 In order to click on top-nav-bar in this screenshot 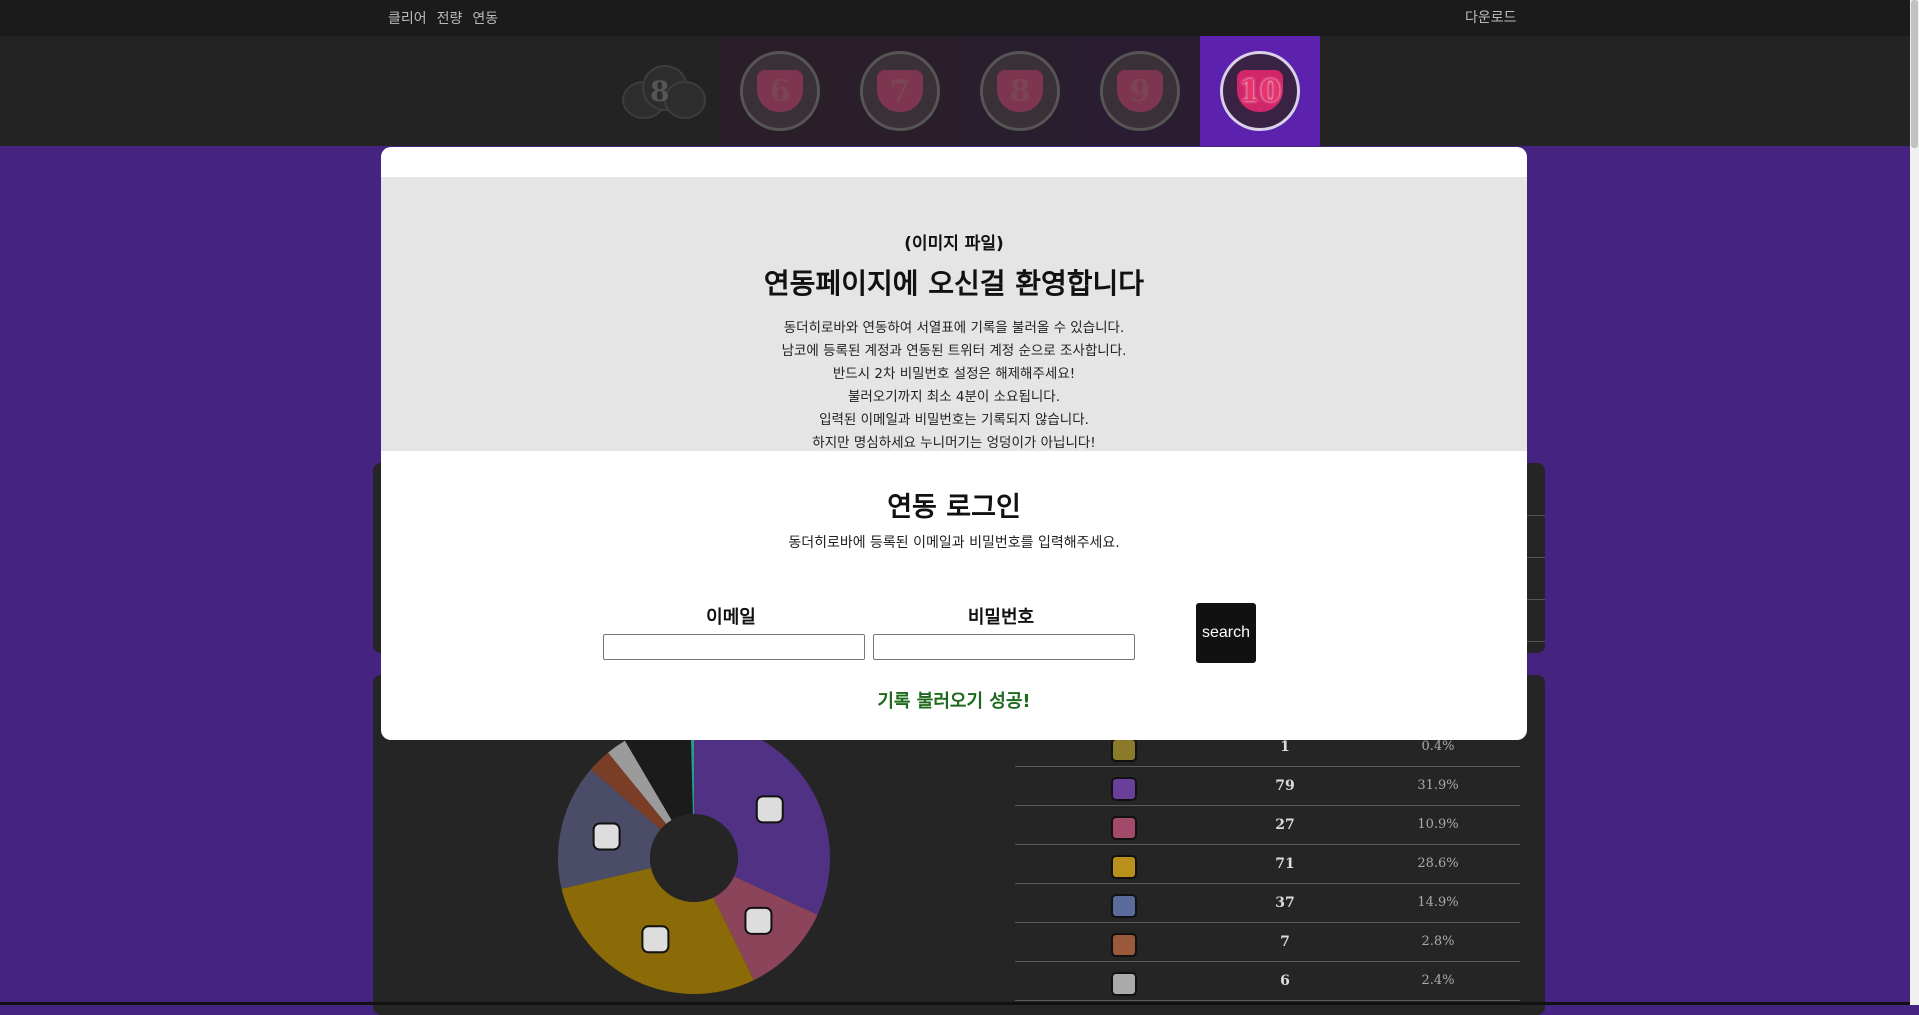, I will do `click(959, 18)`.